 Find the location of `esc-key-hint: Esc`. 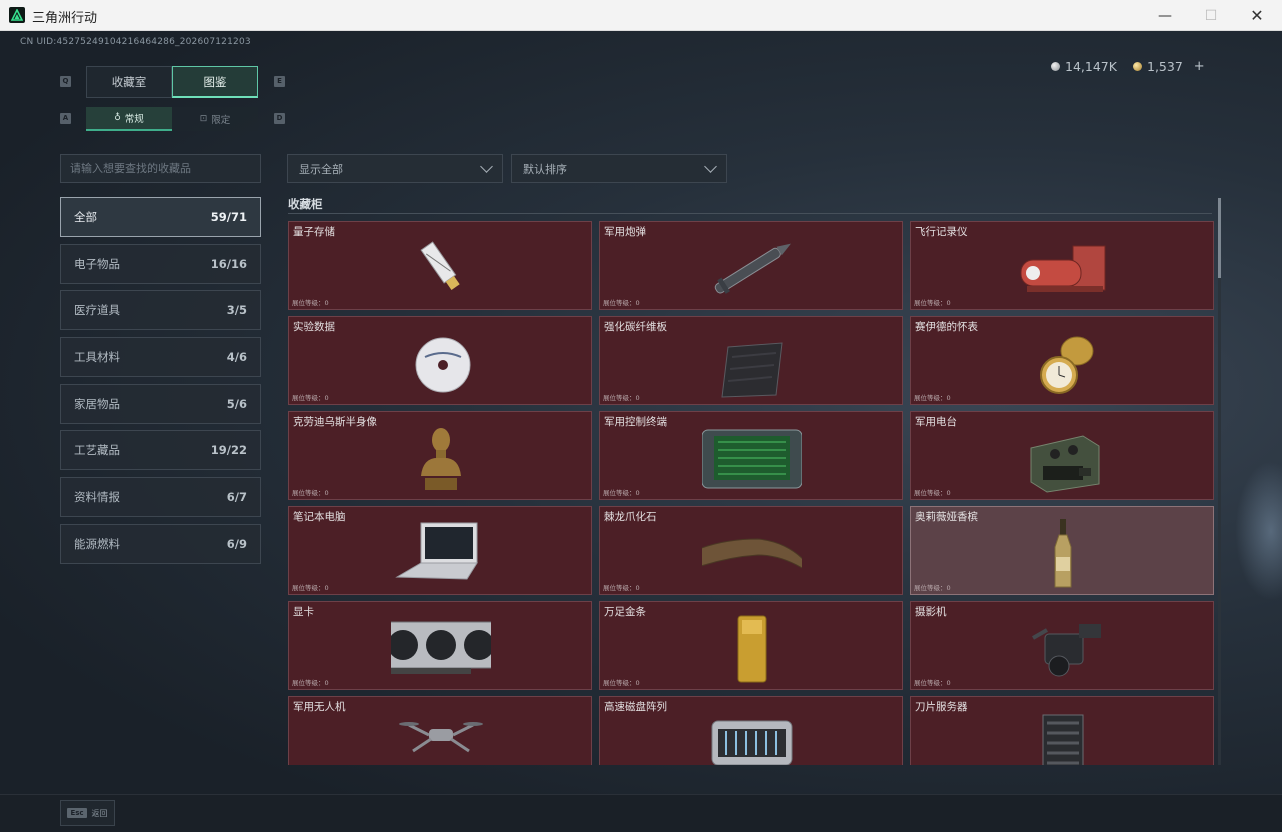

esc-key-hint: Esc is located at coordinates (77, 813).